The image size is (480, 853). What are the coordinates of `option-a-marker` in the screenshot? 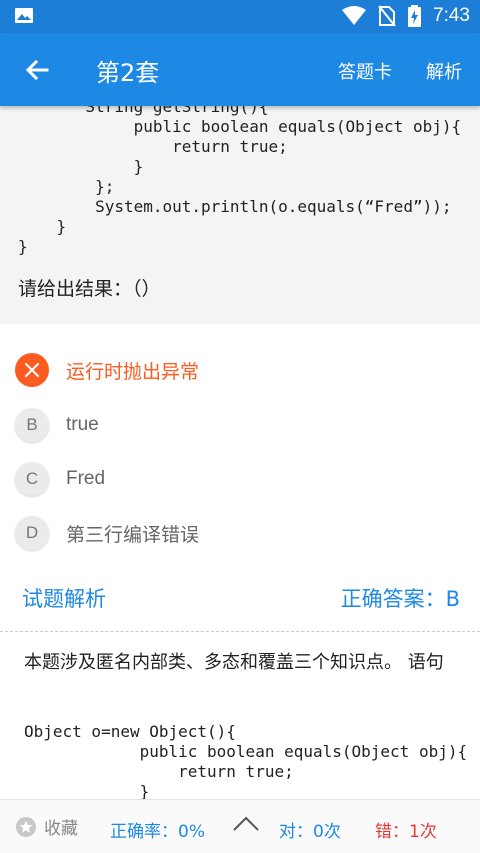 It's located at (32, 370).